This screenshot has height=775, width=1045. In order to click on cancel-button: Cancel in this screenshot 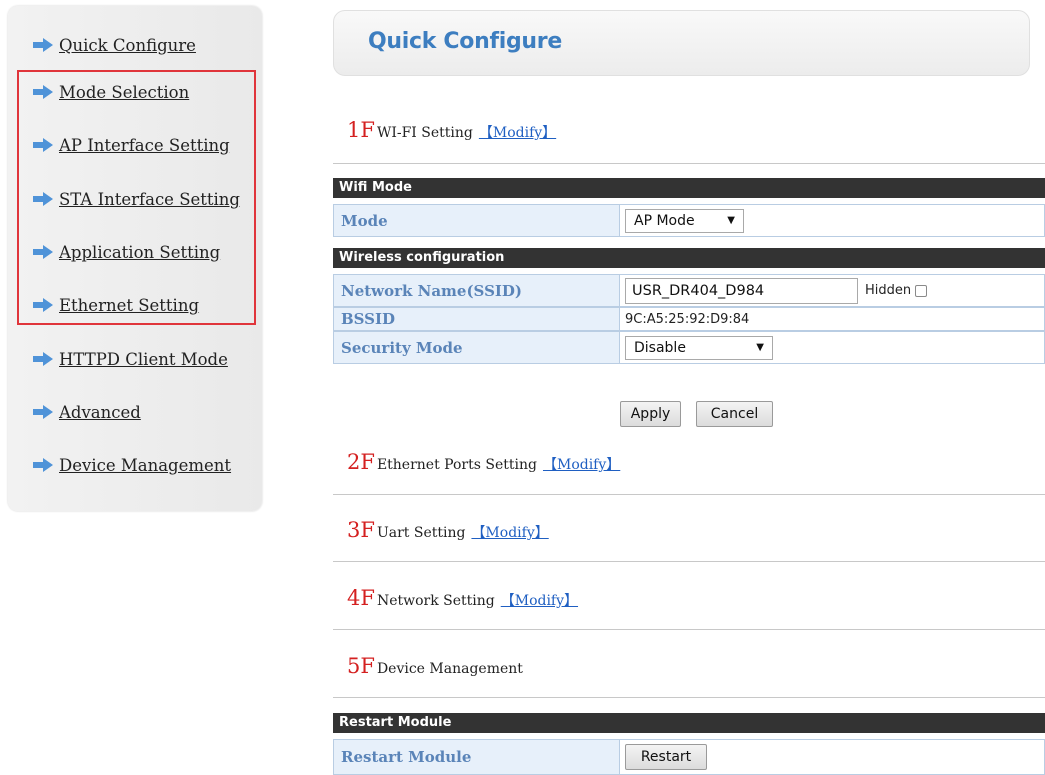, I will do `click(734, 414)`.